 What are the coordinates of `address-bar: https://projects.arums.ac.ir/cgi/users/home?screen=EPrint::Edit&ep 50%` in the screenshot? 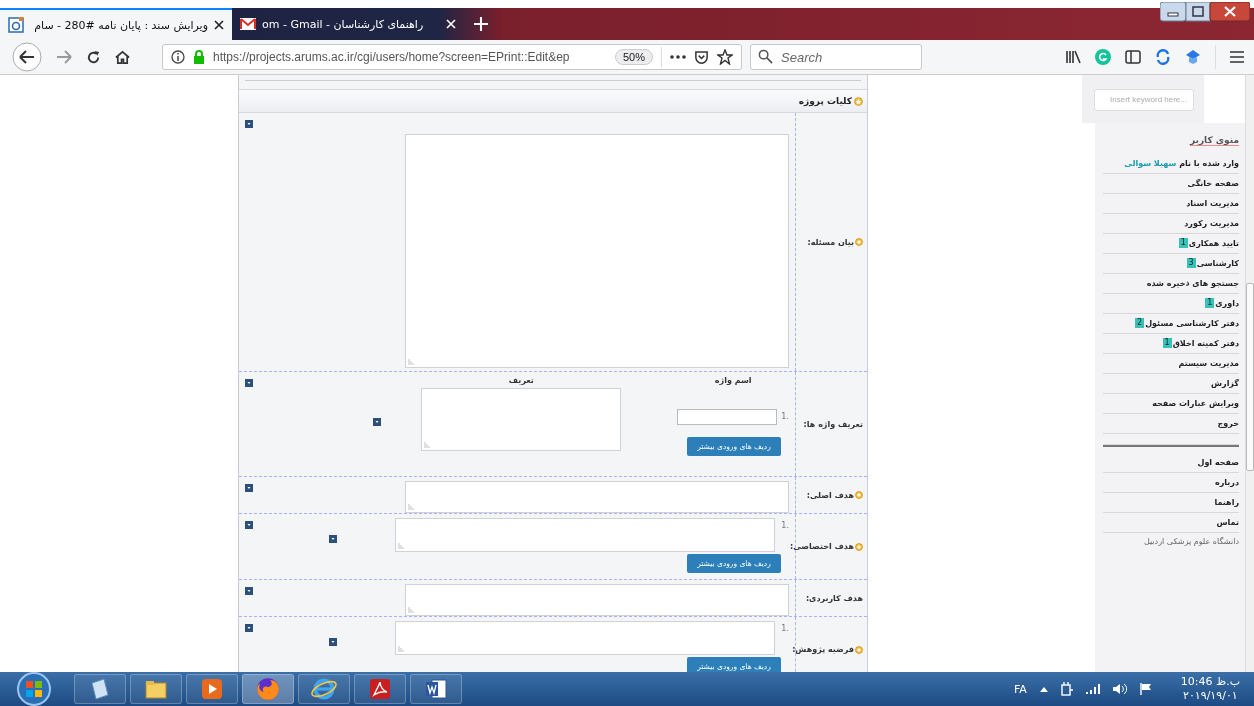 It's located at (452, 57).